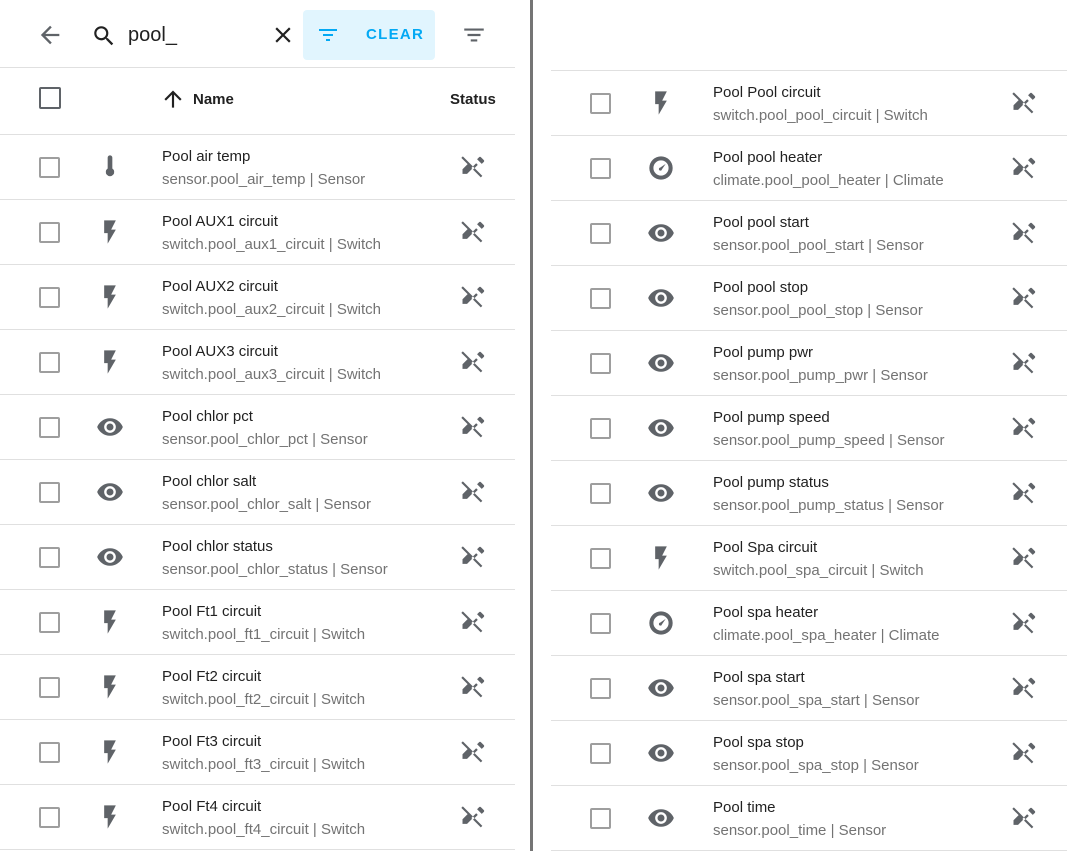  I want to click on entity-name: Pool pump status, so click(771, 482).